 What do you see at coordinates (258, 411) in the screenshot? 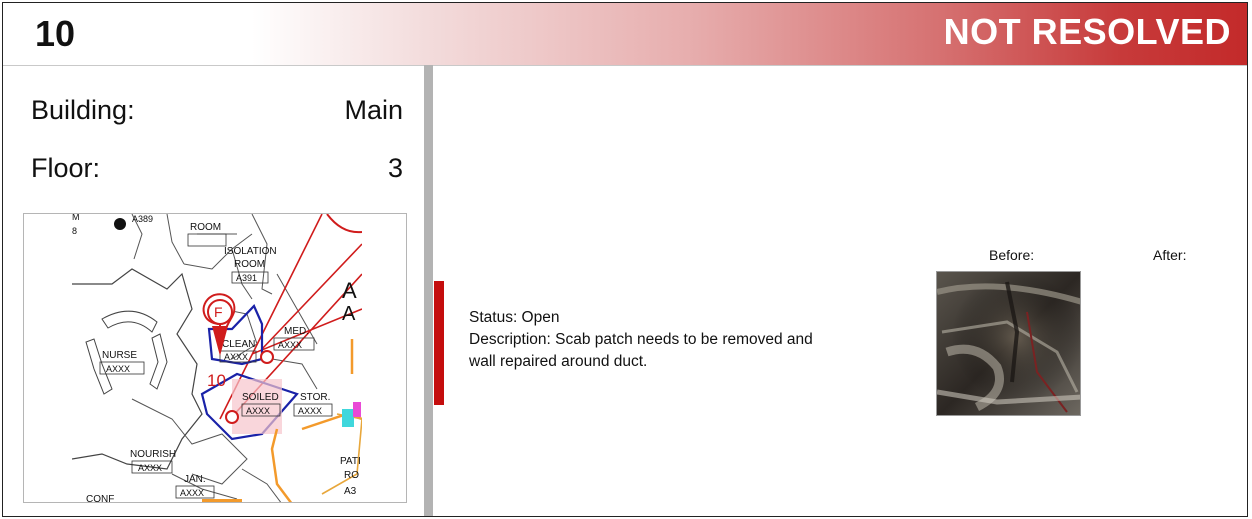
I see `map-label-axxx-soiled: AXXX` at bounding box center [258, 411].